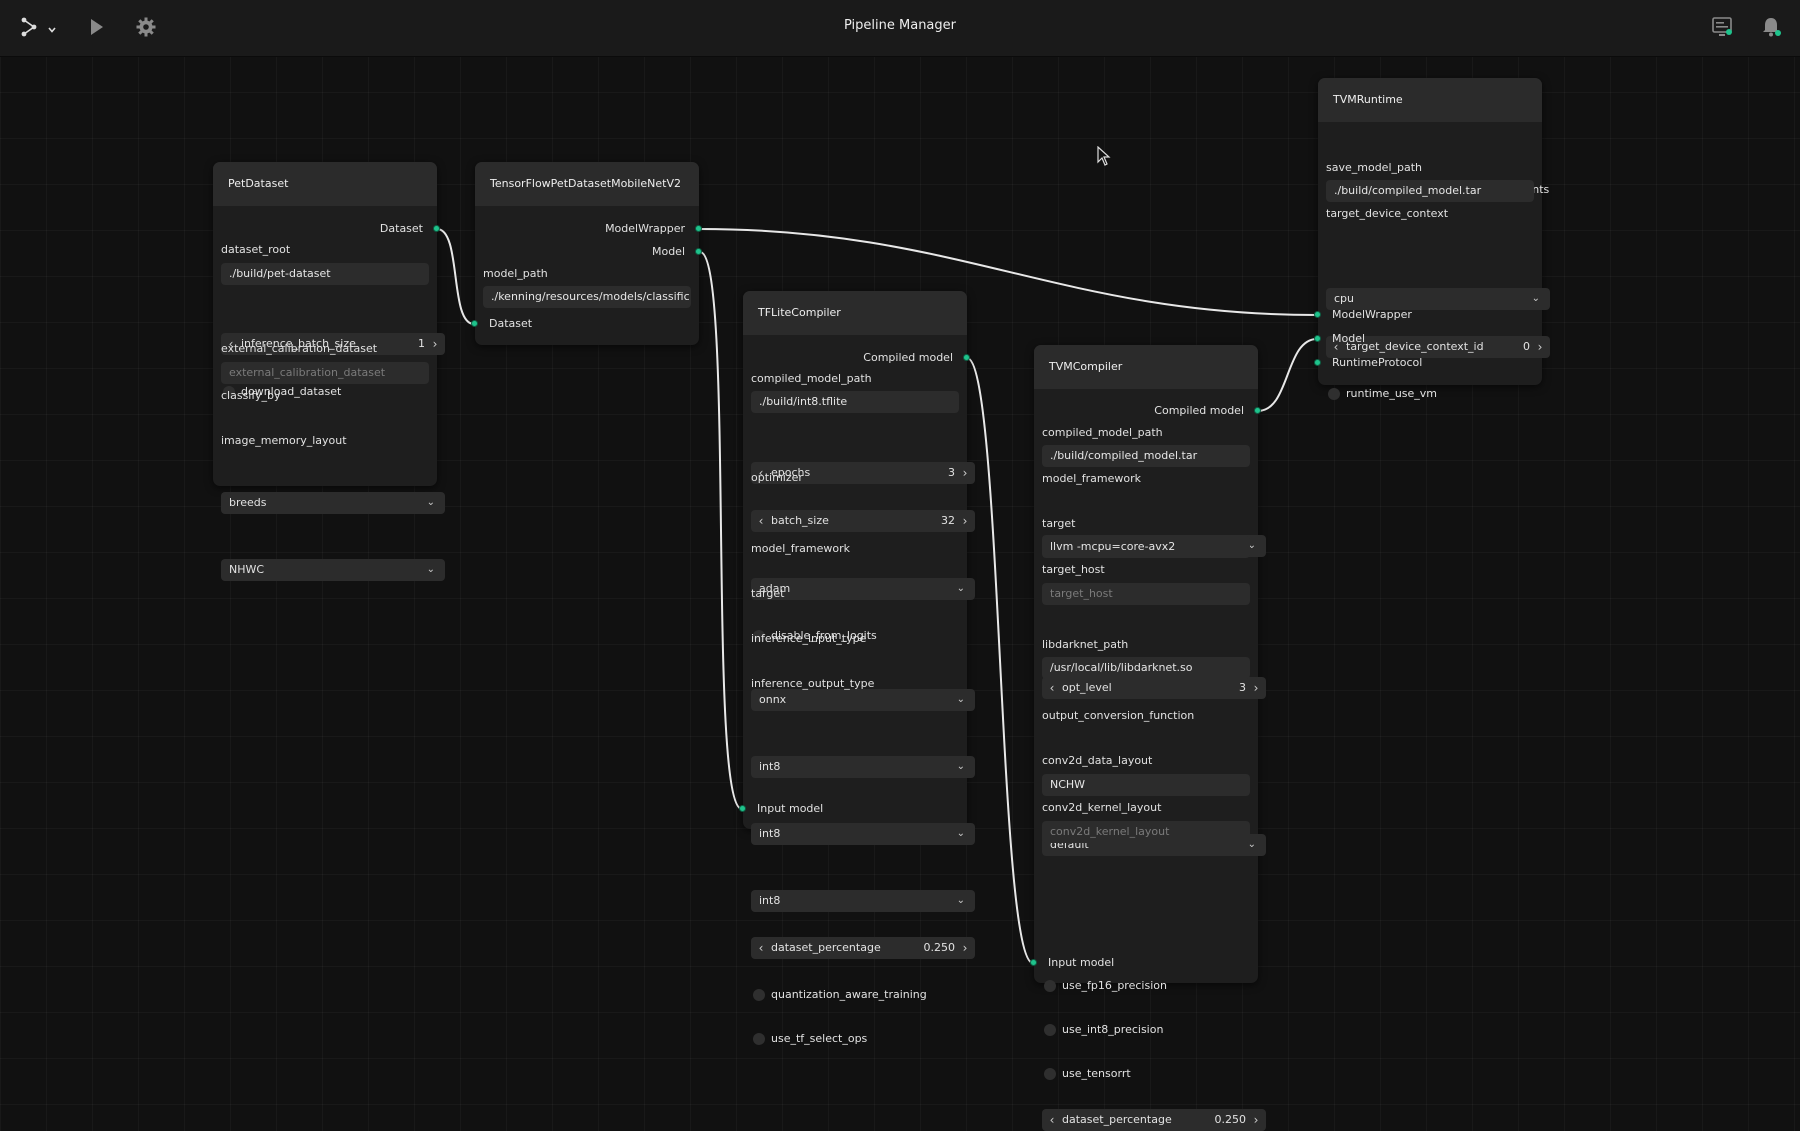 This screenshot has width=1800, height=1131. I want to click on target-label: target, so click(768, 593).